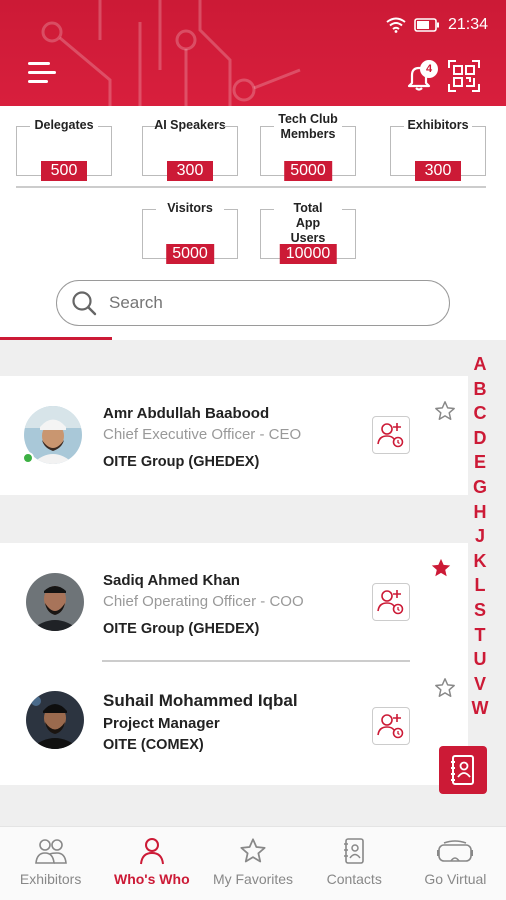  I want to click on nav-exhibitors: Exhibitors, so click(50, 863).